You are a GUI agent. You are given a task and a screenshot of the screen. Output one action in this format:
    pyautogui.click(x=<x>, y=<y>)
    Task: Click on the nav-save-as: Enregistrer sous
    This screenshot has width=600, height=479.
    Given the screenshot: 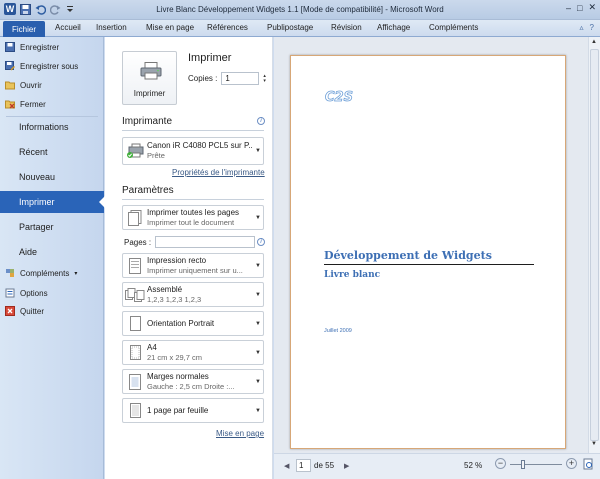 What is the action you would take?
    pyautogui.click(x=41, y=66)
    